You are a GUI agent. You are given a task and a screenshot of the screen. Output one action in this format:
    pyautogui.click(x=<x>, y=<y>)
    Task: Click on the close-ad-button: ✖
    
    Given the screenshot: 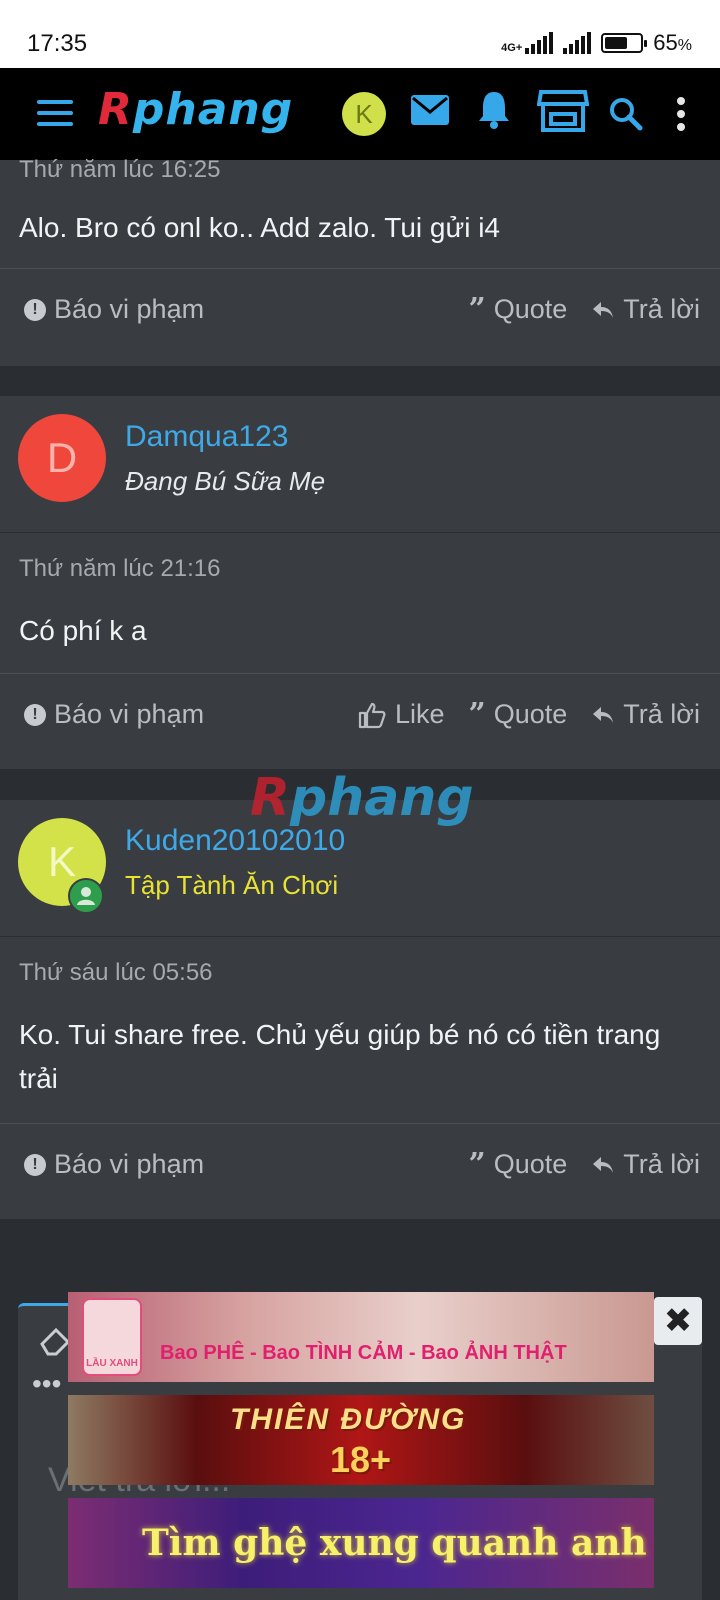 What is the action you would take?
    pyautogui.click(x=678, y=1321)
    